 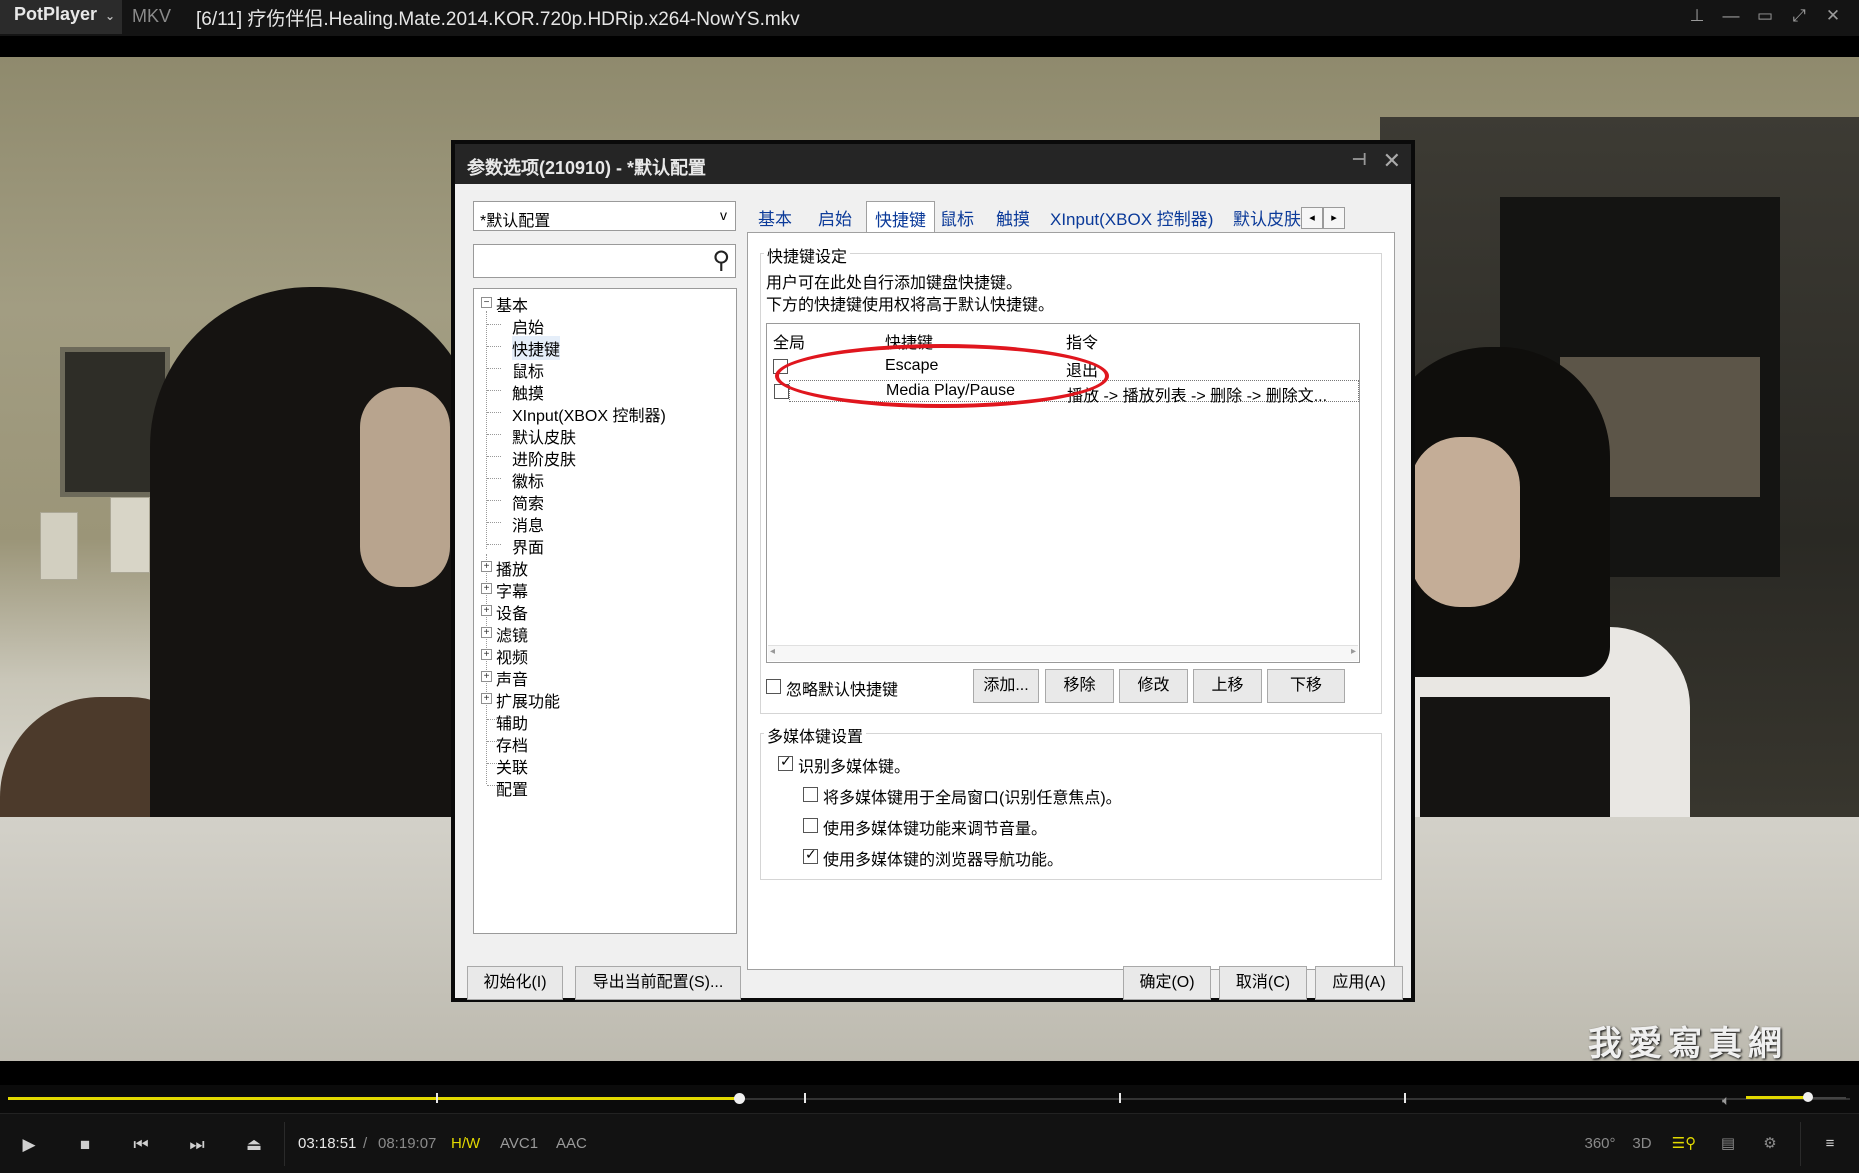 I want to click on app-menu-button: PotPlayer ⌄, so click(x=61, y=17).